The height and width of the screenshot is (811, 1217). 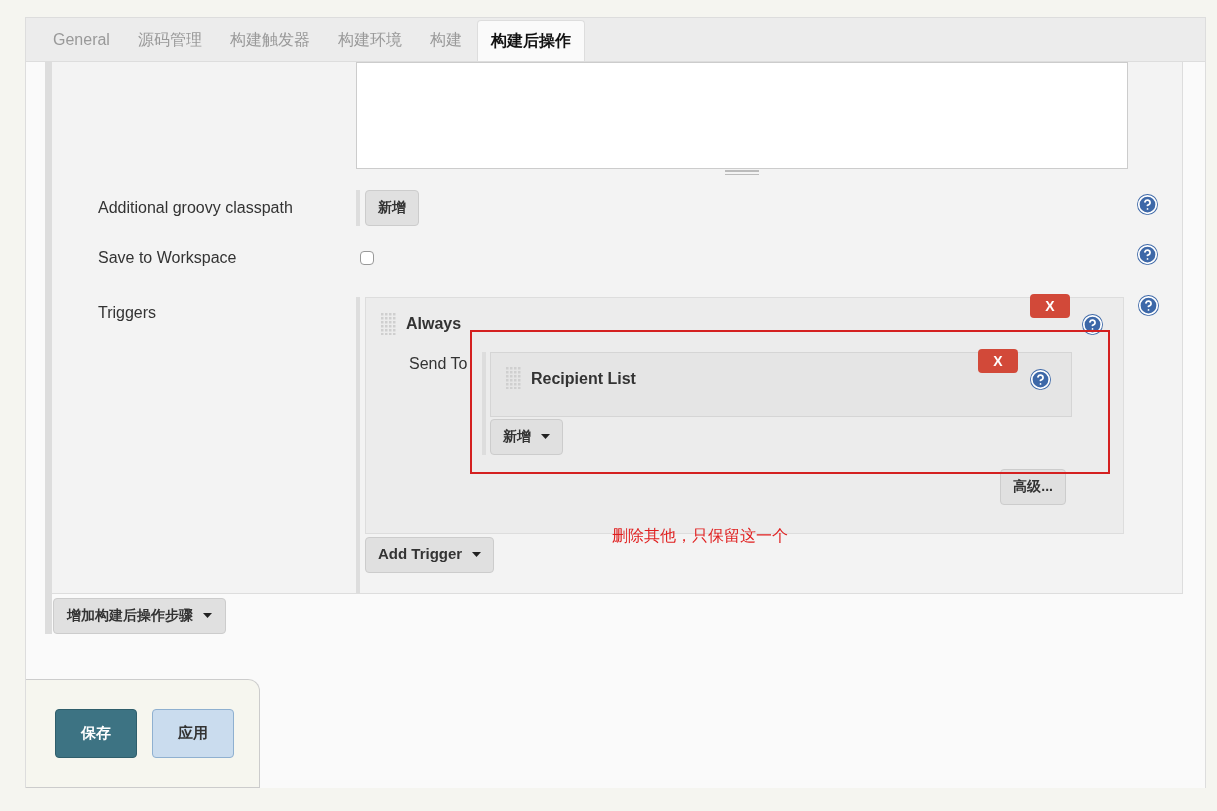 What do you see at coordinates (389, 323) in the screenshot?
I see `drag-handle-icon` at bounding box center [389, 323].